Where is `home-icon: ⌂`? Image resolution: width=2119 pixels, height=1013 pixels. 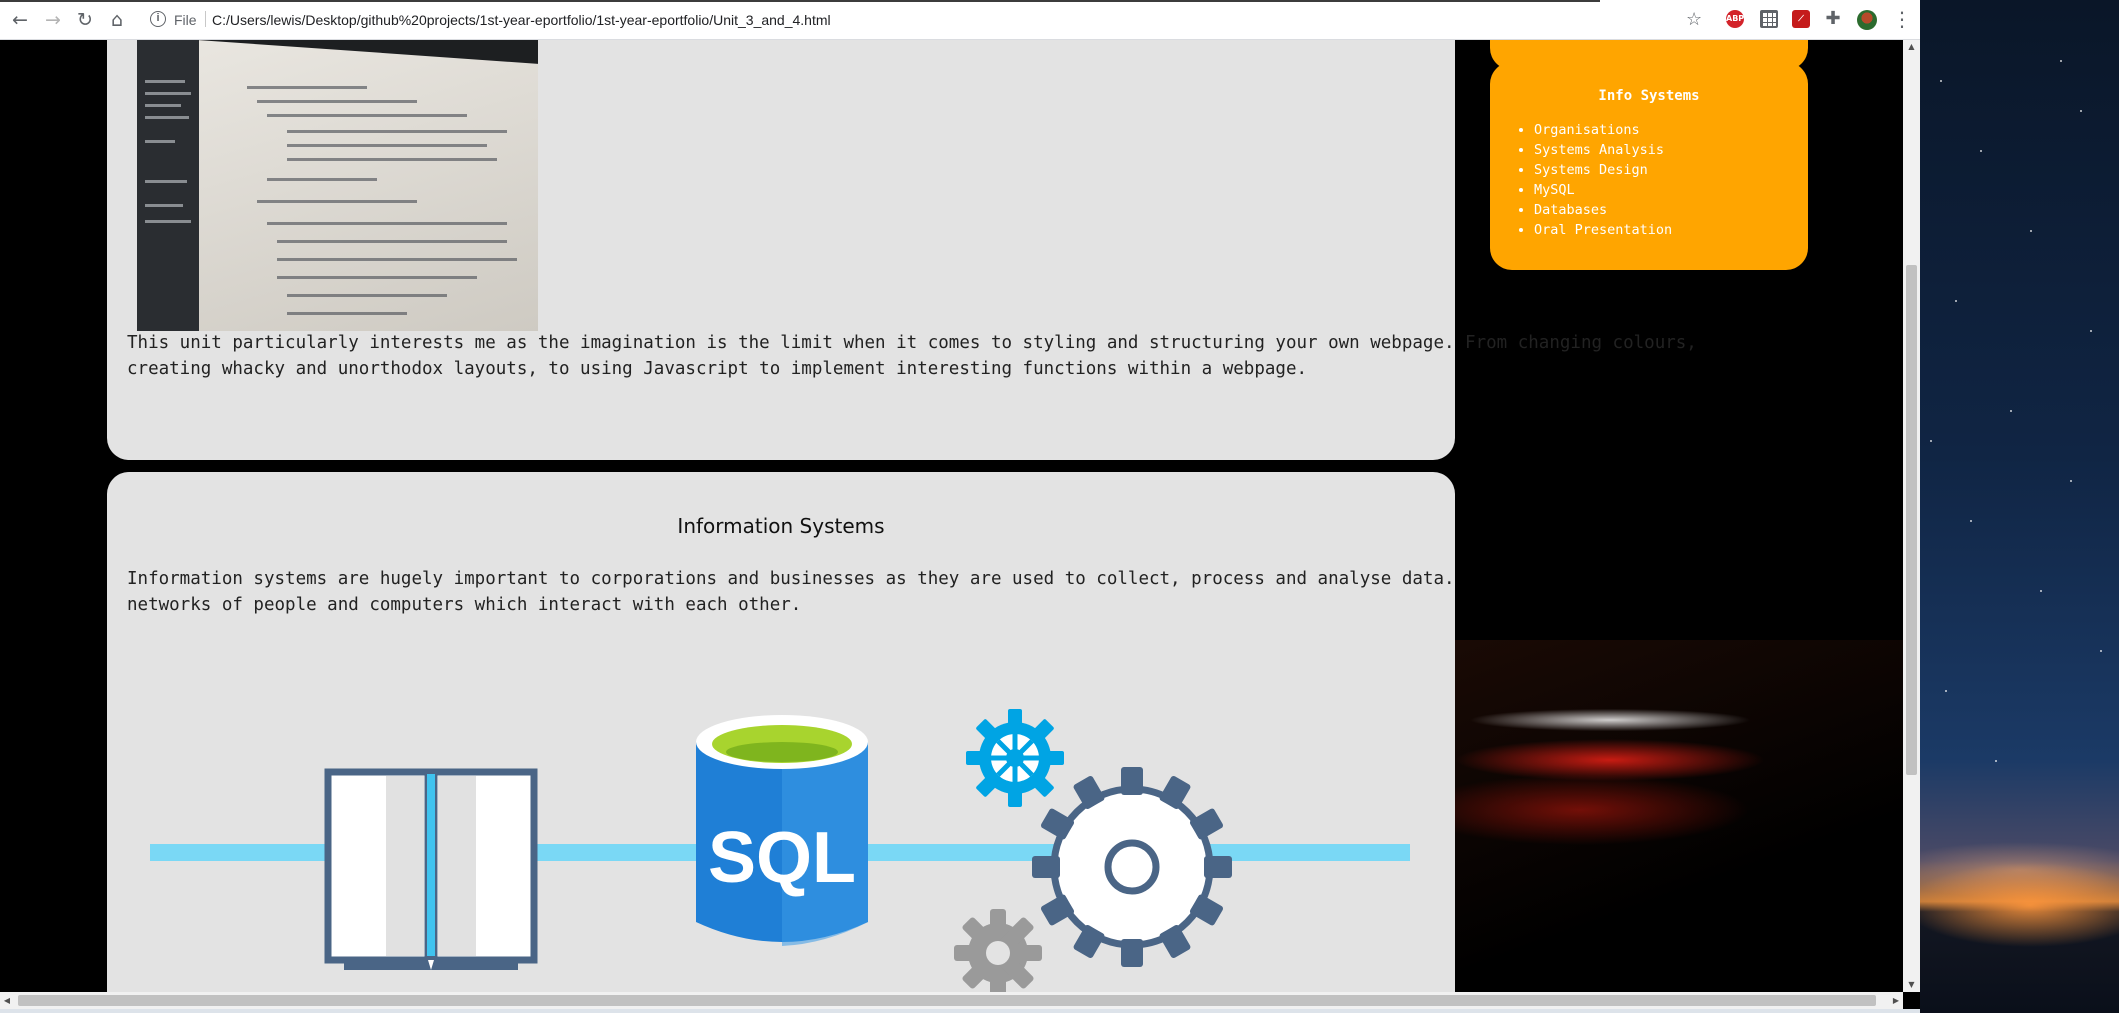 home-icon: ⌂ is located at coordinates (117, 20).